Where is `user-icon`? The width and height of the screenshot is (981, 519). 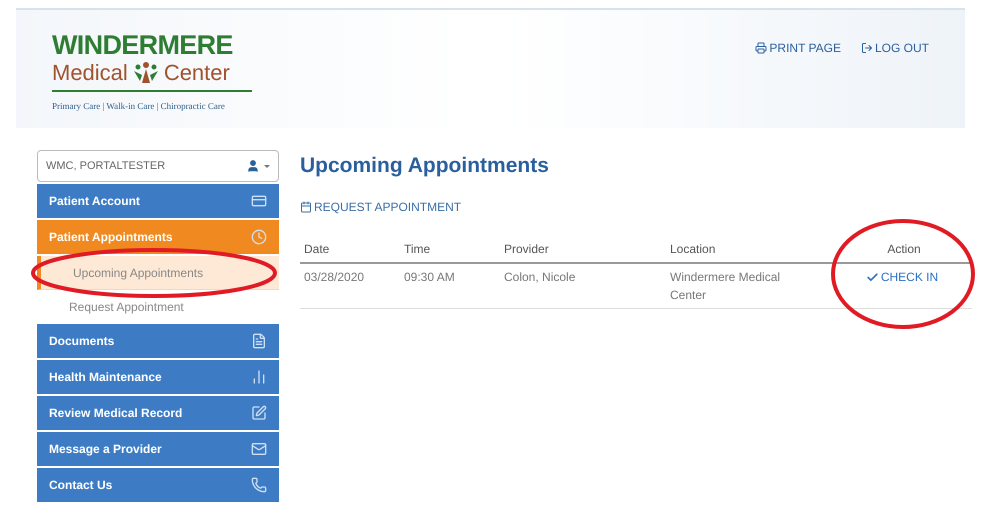 user-icon is located at coordinates (253, 166).